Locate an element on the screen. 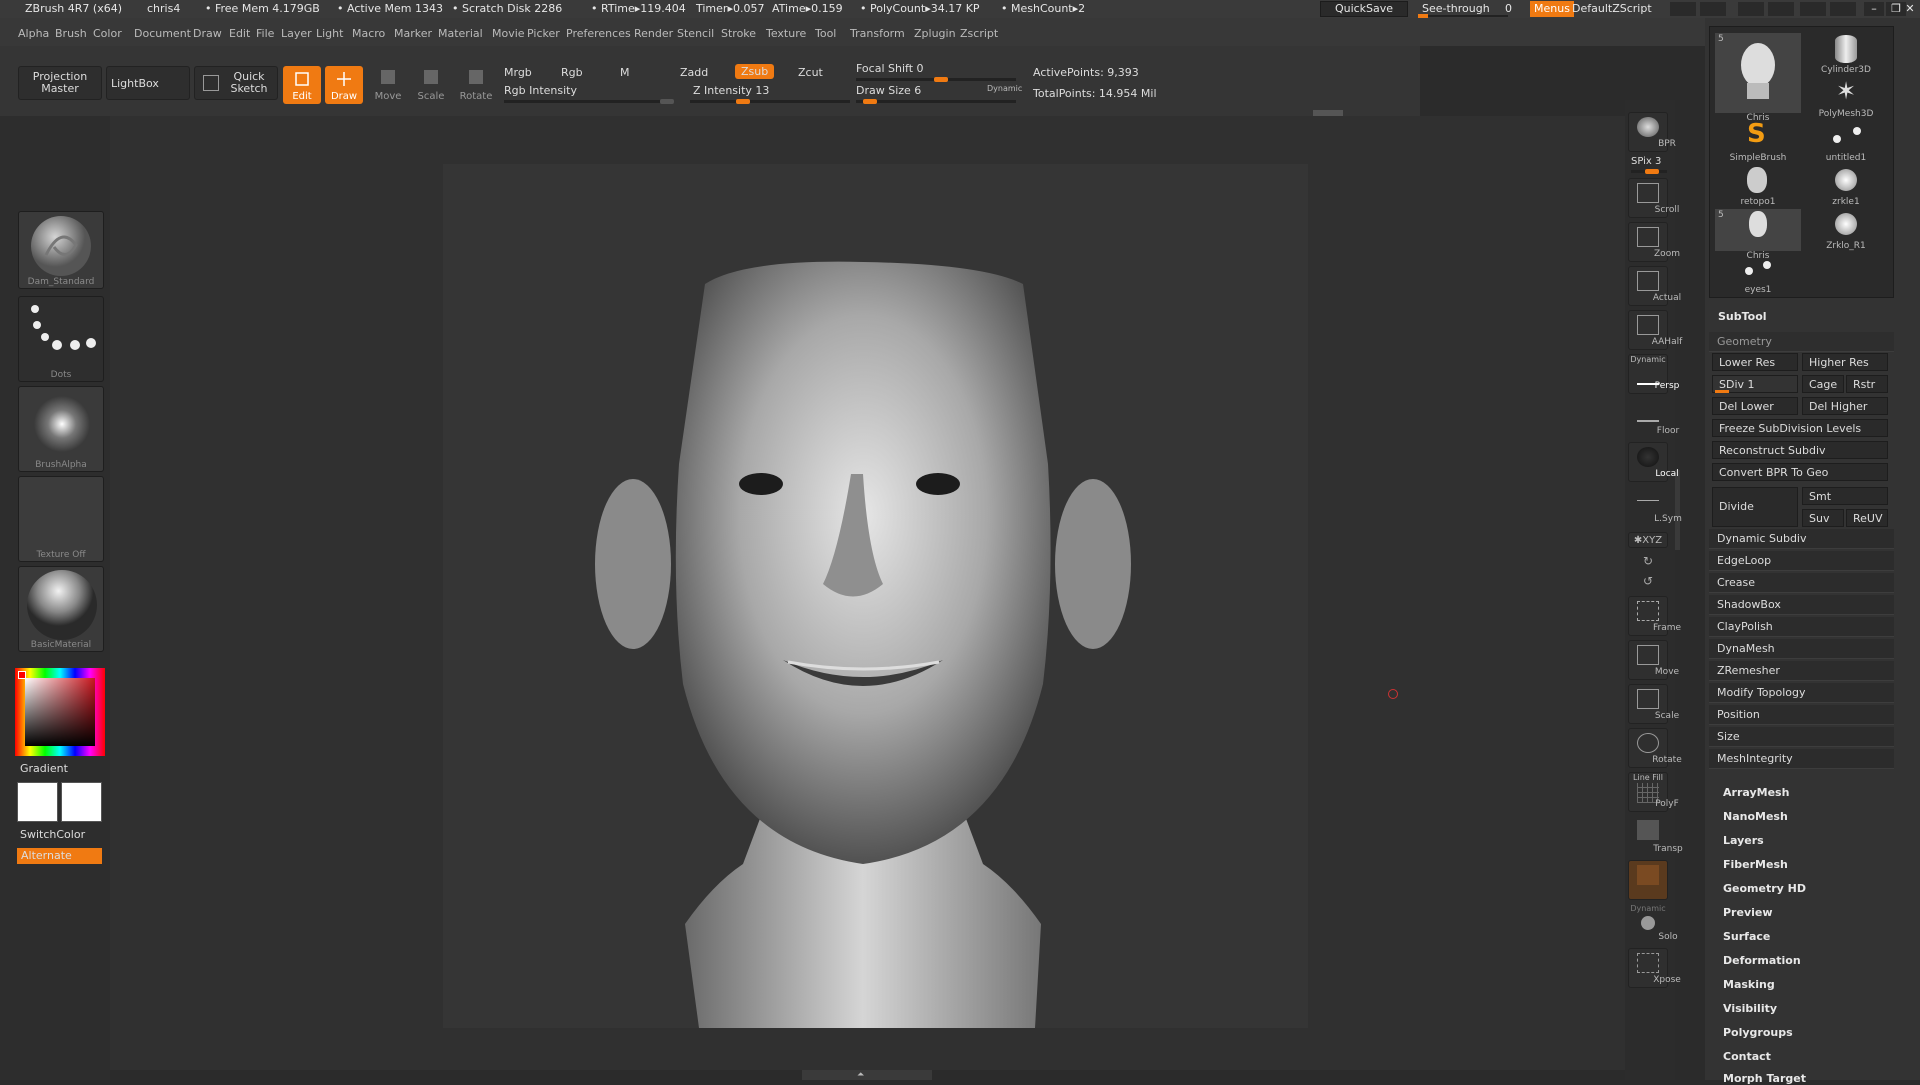 This screenshot has width=1920, height=1085. deformation-section: Deformation is located at coordinates (1762, 960).